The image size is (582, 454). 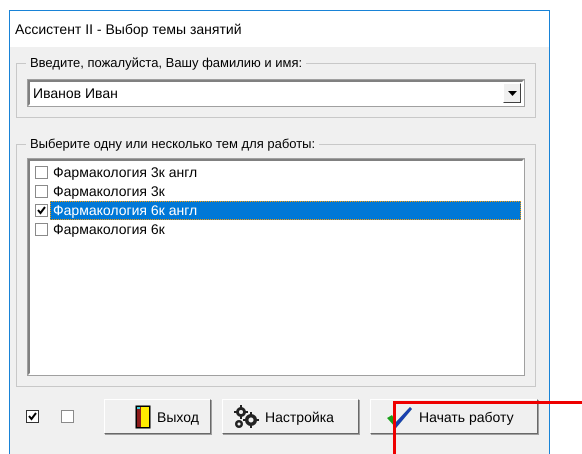 What do you see at coordinates (290, 416) in the screenshot?
I see `settings-button: Настройка` at bounding box center [290, 416].